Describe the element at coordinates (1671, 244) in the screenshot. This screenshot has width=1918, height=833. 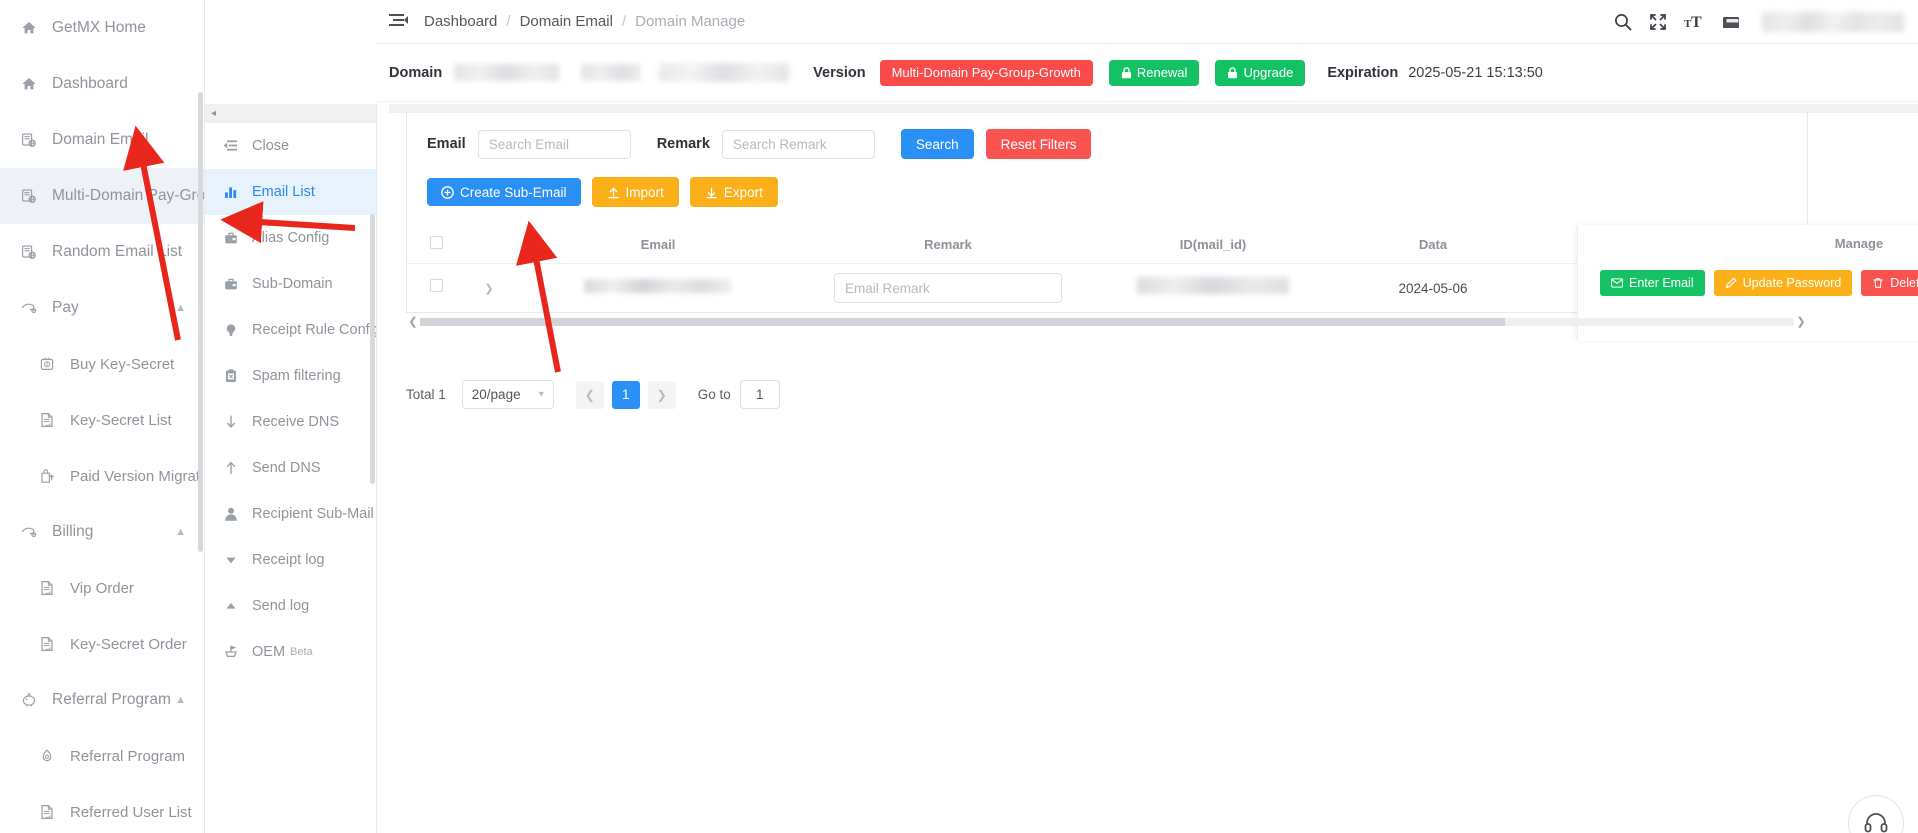
I see `col-manage: Manage` at that location.